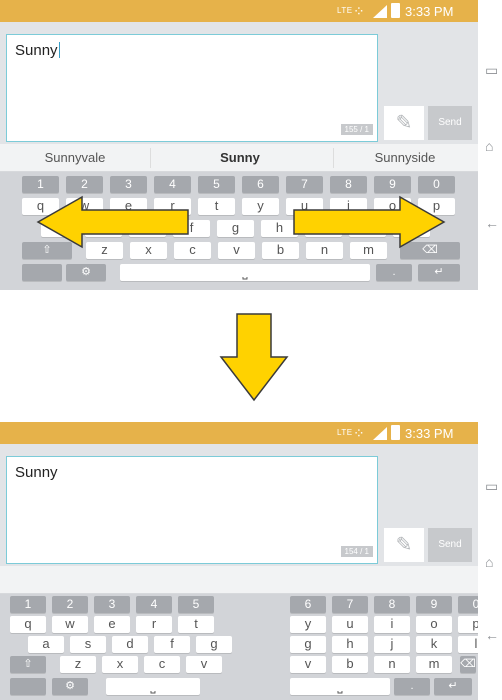  What do you see at coordinates (405, 157) in the screenshot?
I see `suggestion-right: Sunnyside` at bounding box center [405, 157].